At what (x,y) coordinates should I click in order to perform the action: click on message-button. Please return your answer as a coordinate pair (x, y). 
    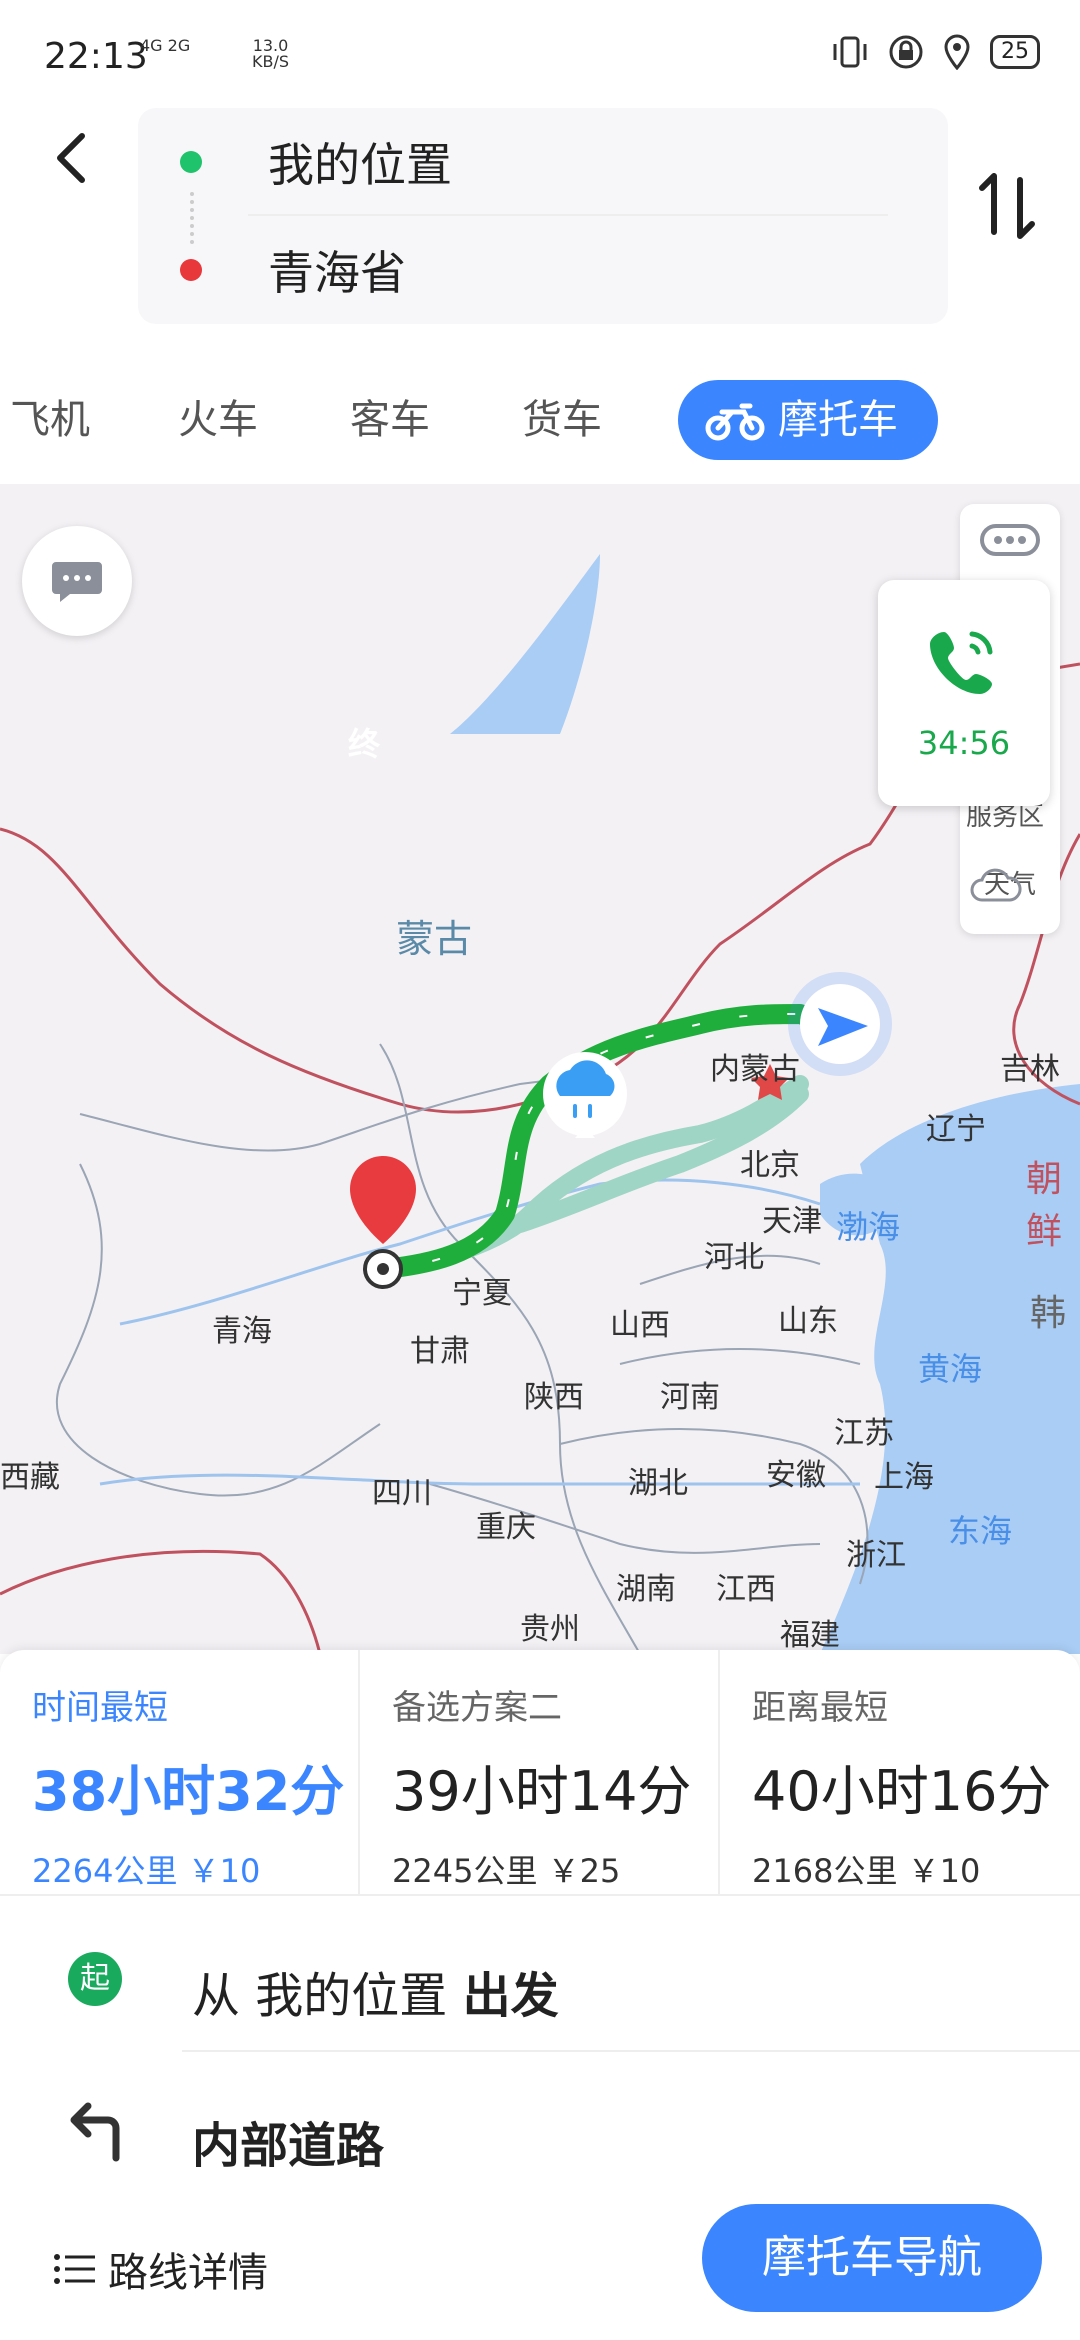
    Looking at the image, I should click on (77, 581).